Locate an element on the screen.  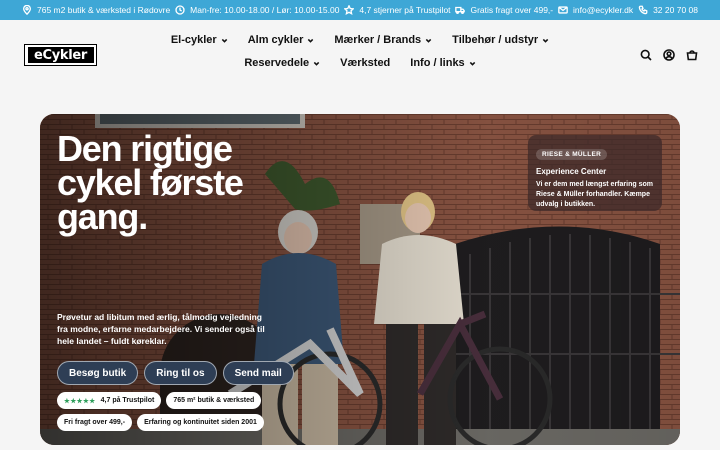
logo-text: eCykler is located at coordinates (60, 55).